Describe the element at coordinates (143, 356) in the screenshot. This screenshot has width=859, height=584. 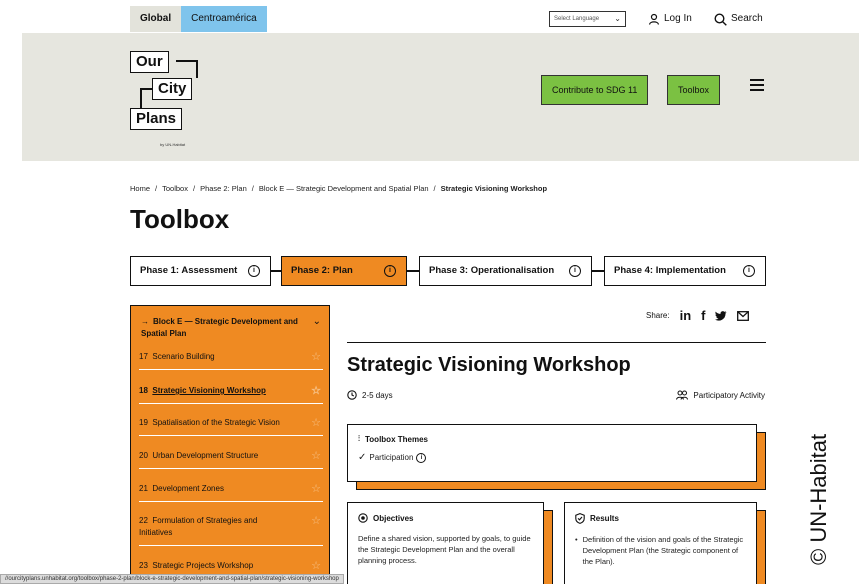
I see `item-number: 17` at that location.